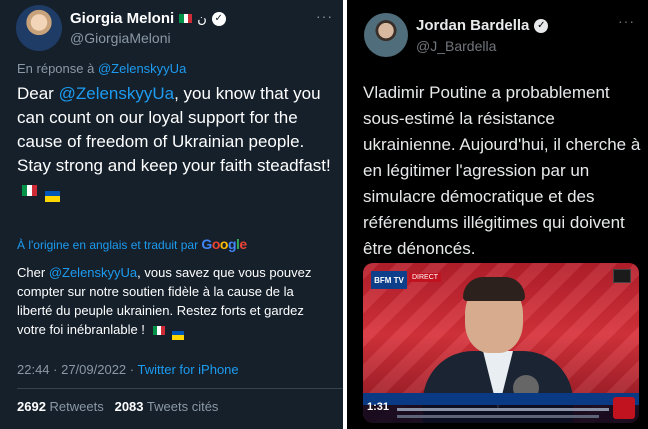 This screenshot has height=429, width=648. What do you see at coordinates (76, 406) in the screenshot?
I see `retweets-label: Retweets` at bounding box center [76, 406].